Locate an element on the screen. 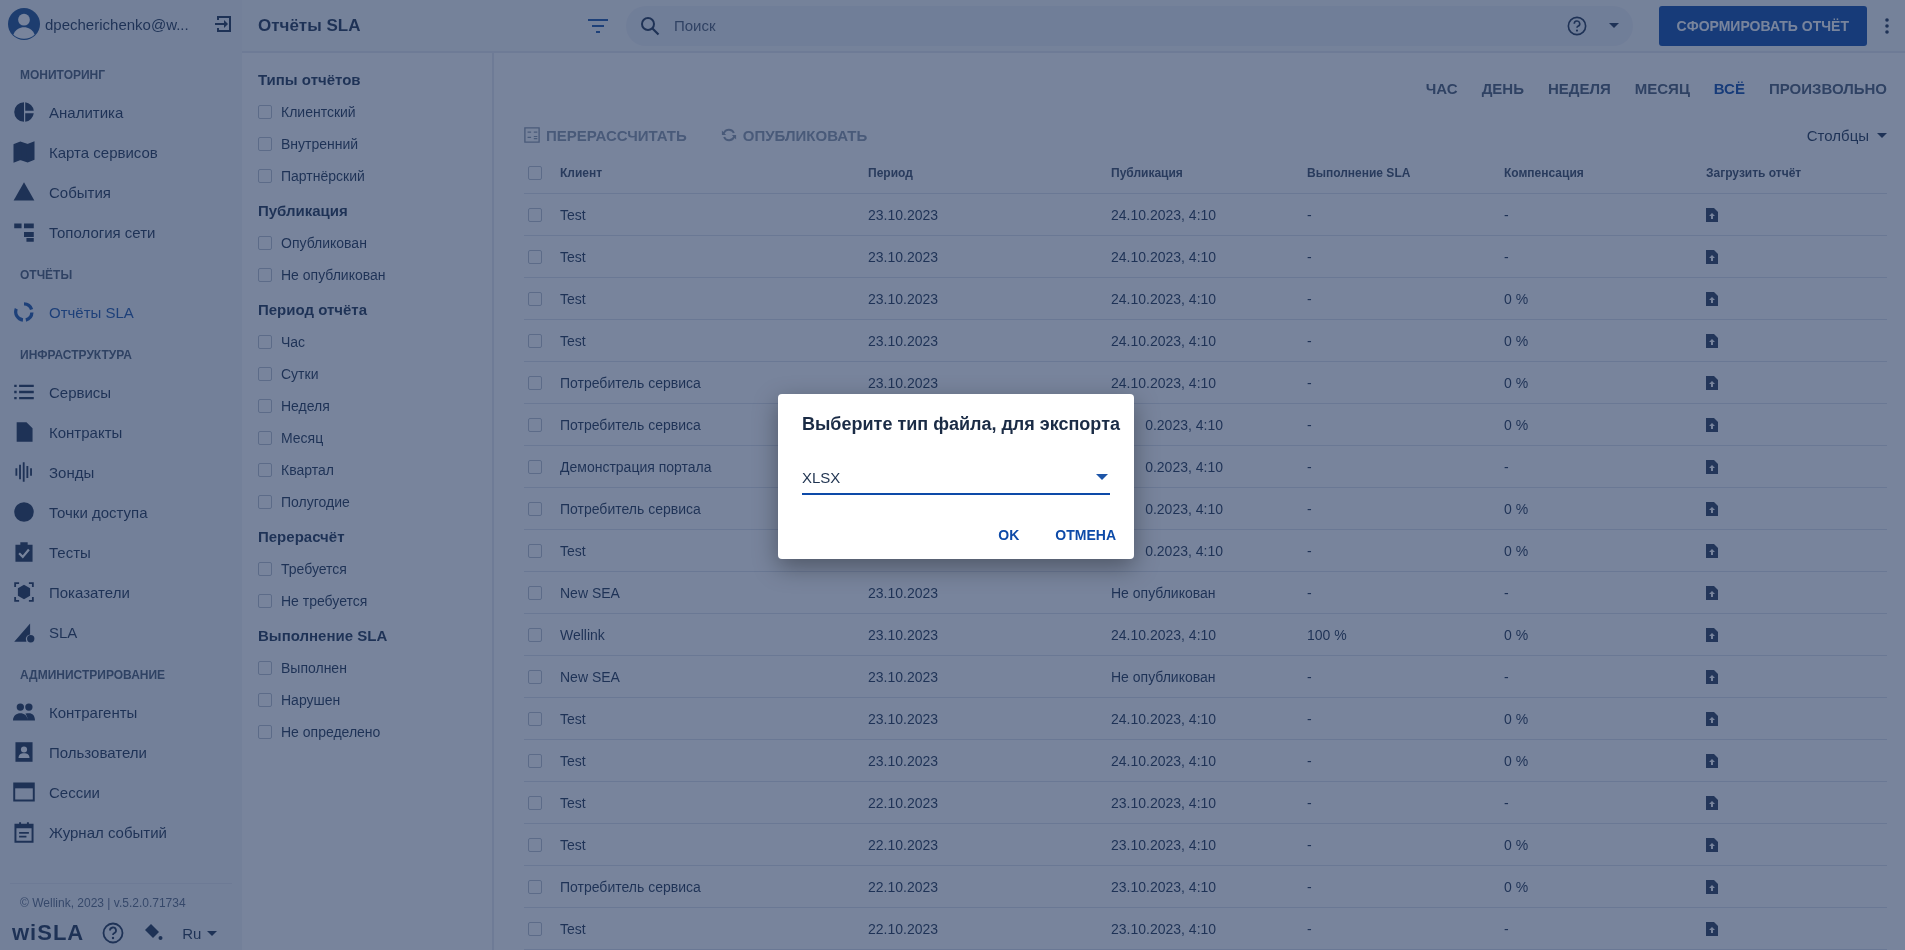  period-tab: ПРОИЗВОЛЬНО is located at coordinates (1828, 88).